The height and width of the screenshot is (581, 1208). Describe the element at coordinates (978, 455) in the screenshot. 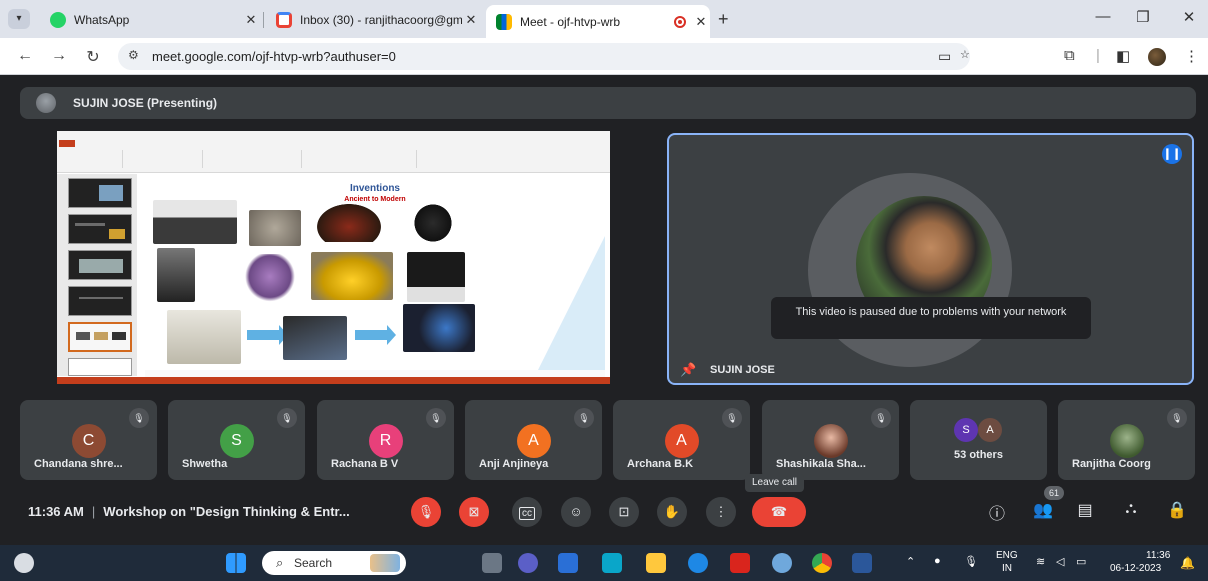

I see `others-count-label: 53 others` at that location.